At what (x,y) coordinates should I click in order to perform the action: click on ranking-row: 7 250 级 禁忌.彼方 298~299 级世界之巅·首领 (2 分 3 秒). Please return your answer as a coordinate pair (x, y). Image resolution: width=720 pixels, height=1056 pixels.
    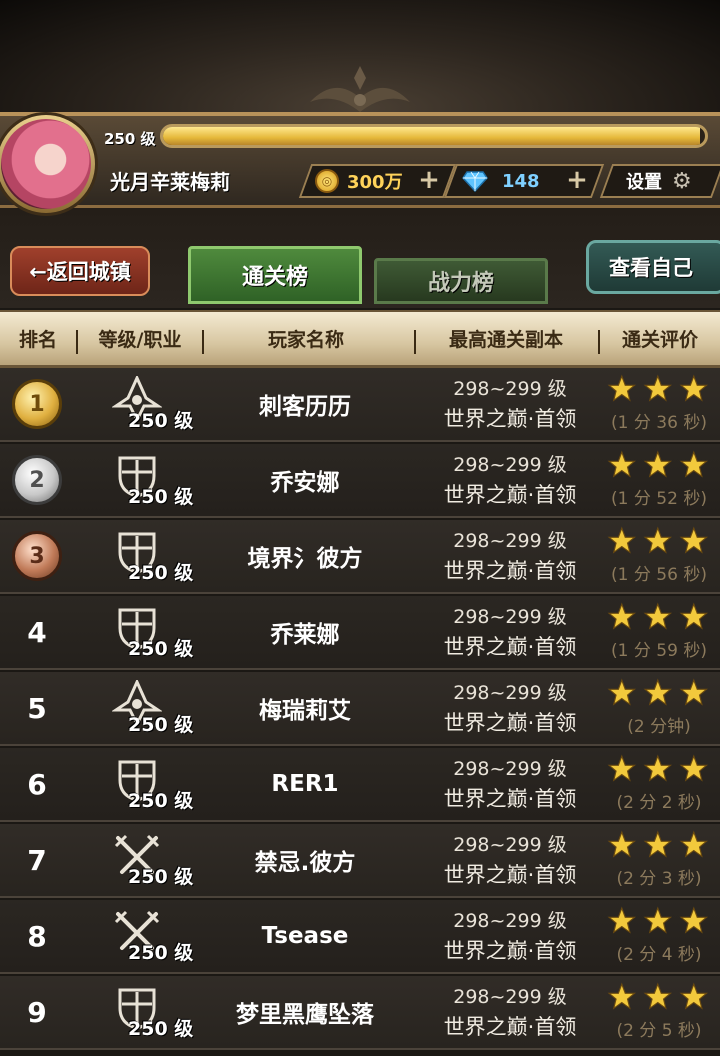
    Looking at the image, I should click on (360, 861).